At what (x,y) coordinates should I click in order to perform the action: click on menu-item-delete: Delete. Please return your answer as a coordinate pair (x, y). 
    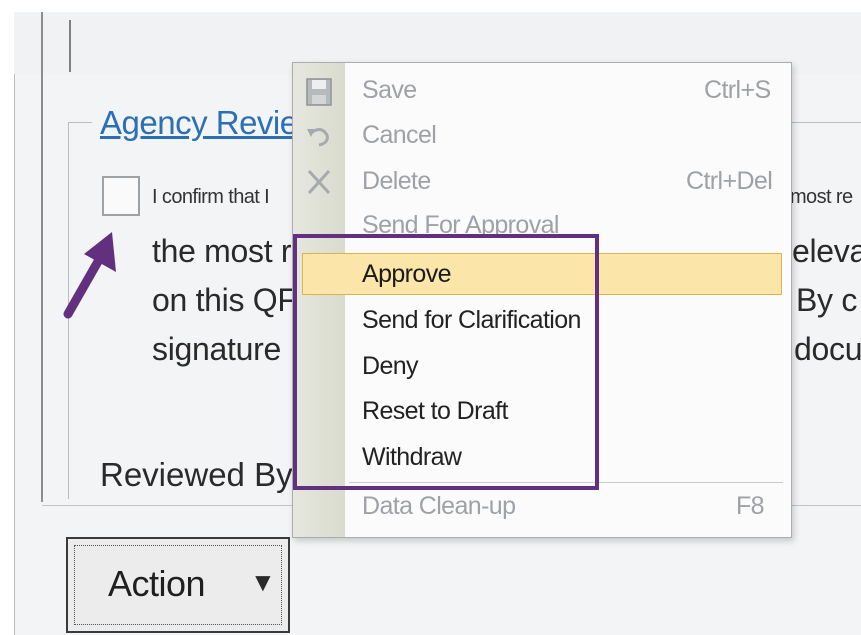
    Looking at the image, I should click on (396, 181).